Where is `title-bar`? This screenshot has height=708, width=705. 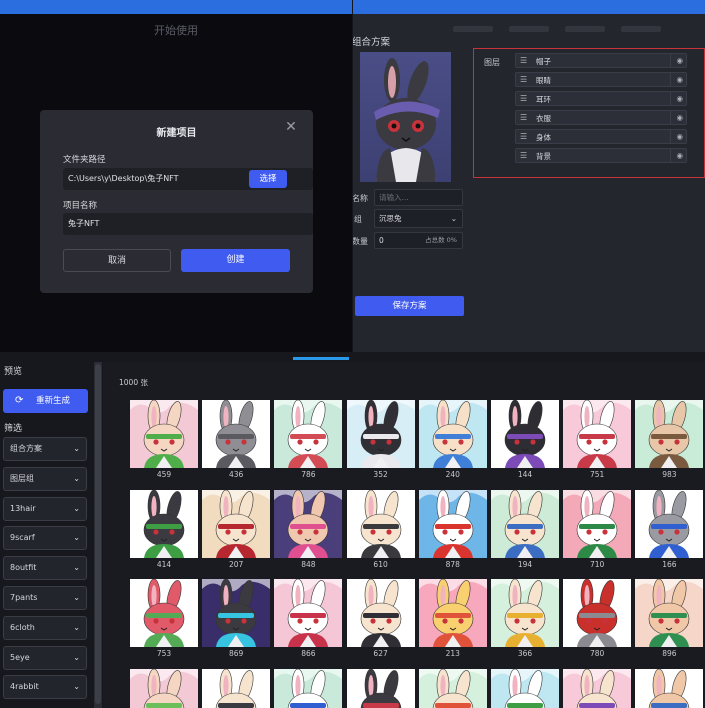 title-bar is located at coordinates (176, 7).